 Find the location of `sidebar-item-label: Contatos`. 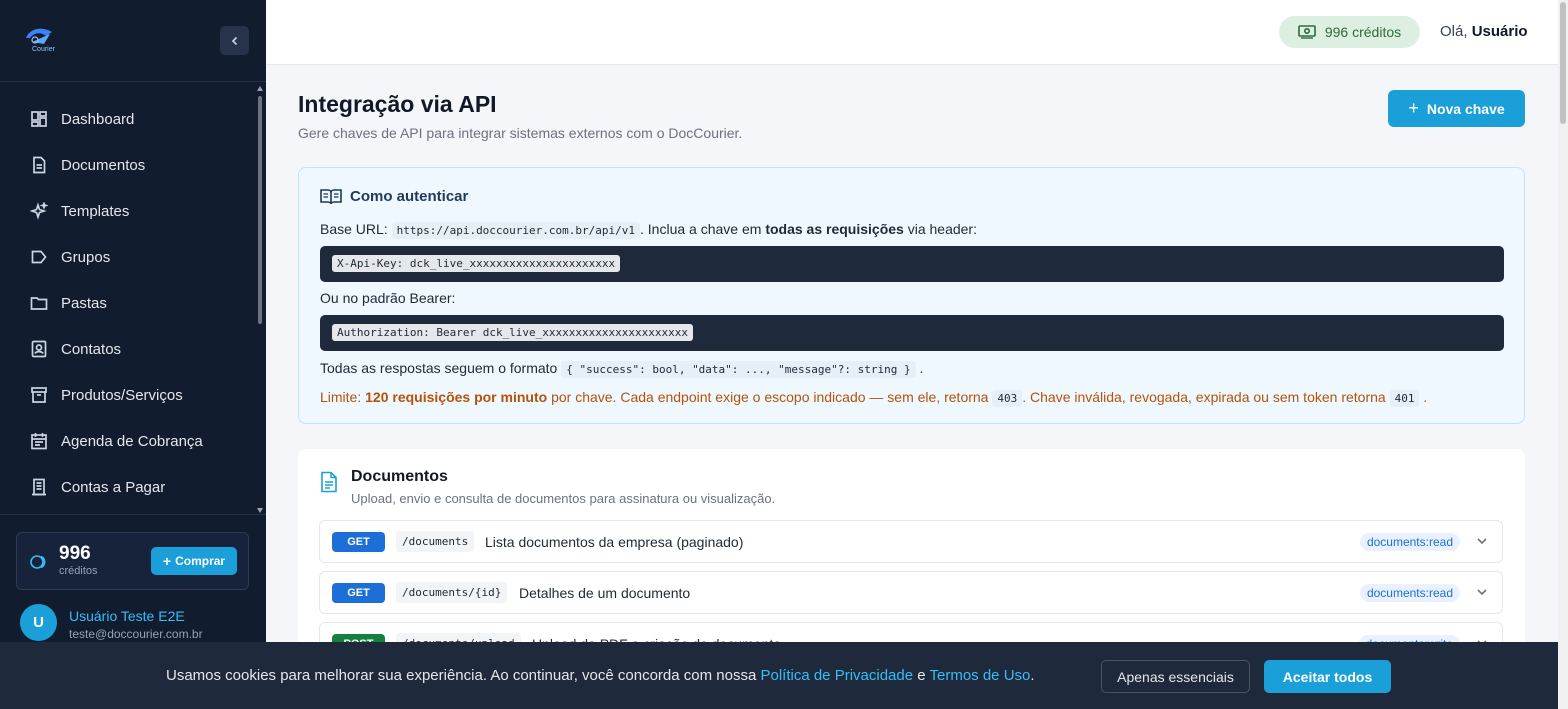

sidebar-item-label: Contatos is located at coordinates (91, 349).